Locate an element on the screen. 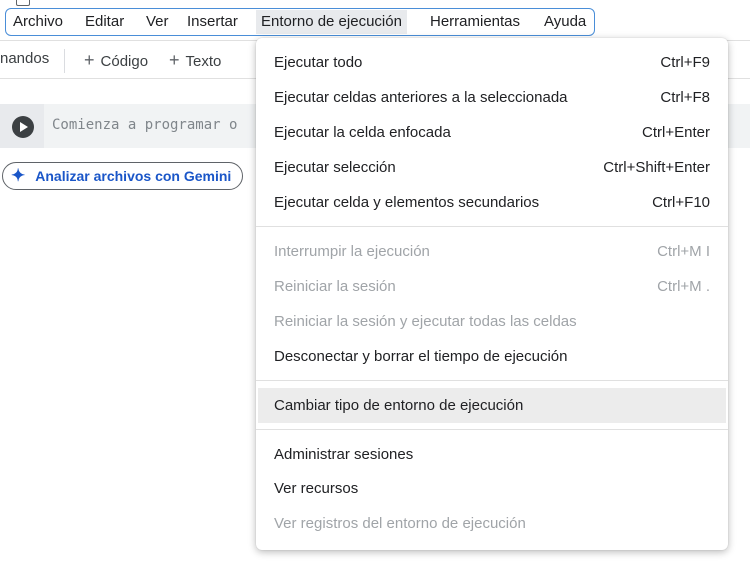  add-text-button: + Texto is located at coordinates (195, 60).